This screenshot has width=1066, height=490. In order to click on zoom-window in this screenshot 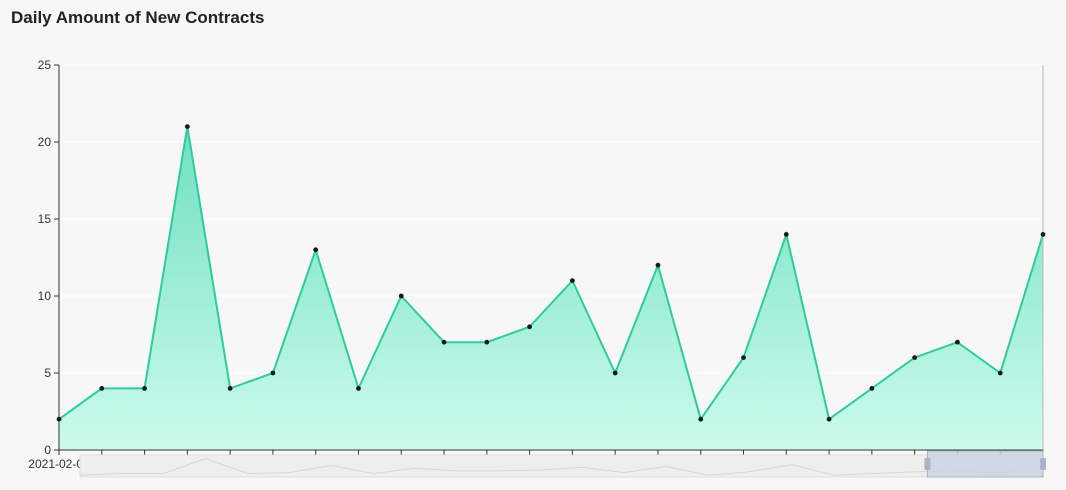, I will do `click(985, 464)`.